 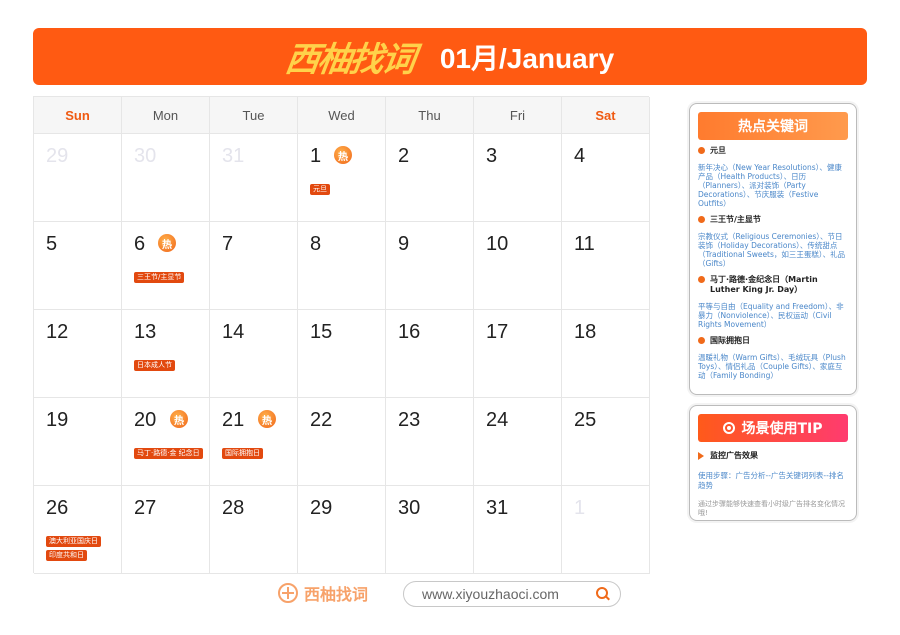 I want to click on tip-steps: 使用步骤：广告分析--广告关键词列表--排名趋势, so click(x=771, y=480).